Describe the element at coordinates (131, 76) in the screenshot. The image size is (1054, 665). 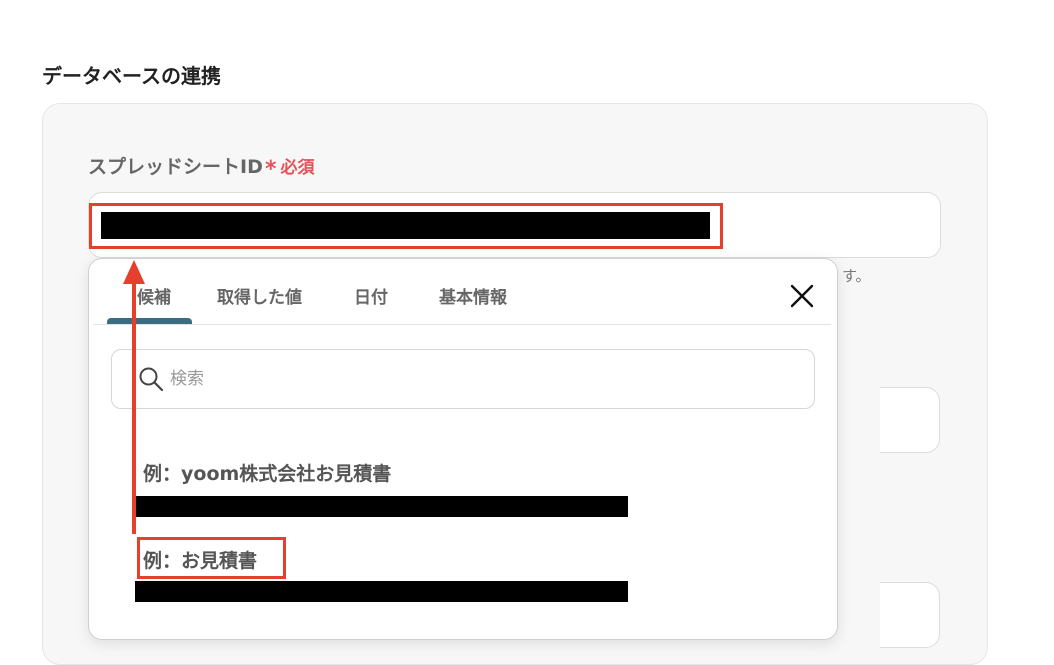
I see `section-title: データベースの連携` at that location.